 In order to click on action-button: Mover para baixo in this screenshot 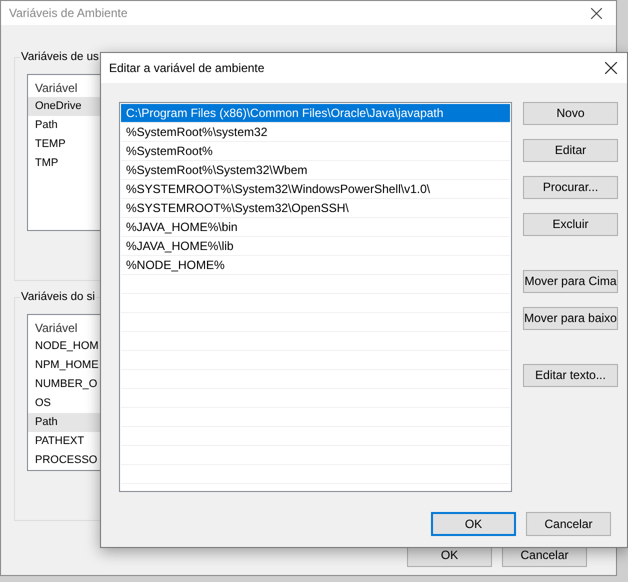, I will do `click(570, 318)`.